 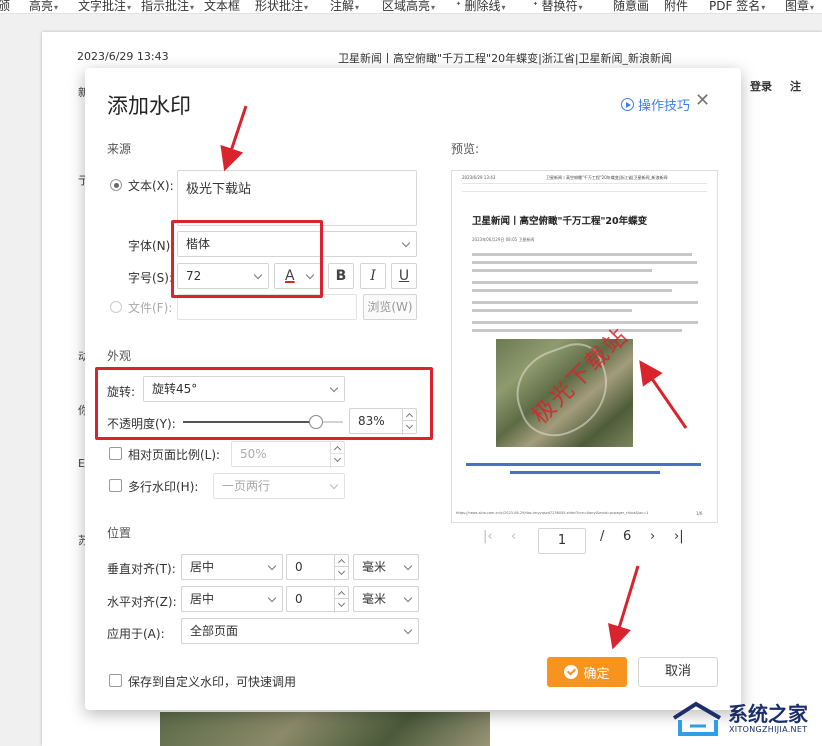 What do you see at coordinates (341, 276) in the screenshot?
I see `bold-button: B` at bounding box center [341, 276].